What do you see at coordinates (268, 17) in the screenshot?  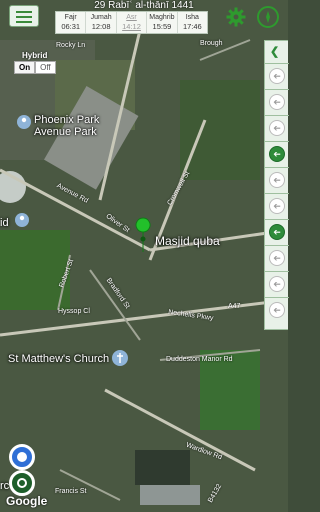 I see `compass-icon` at bounding box center [268, 17].